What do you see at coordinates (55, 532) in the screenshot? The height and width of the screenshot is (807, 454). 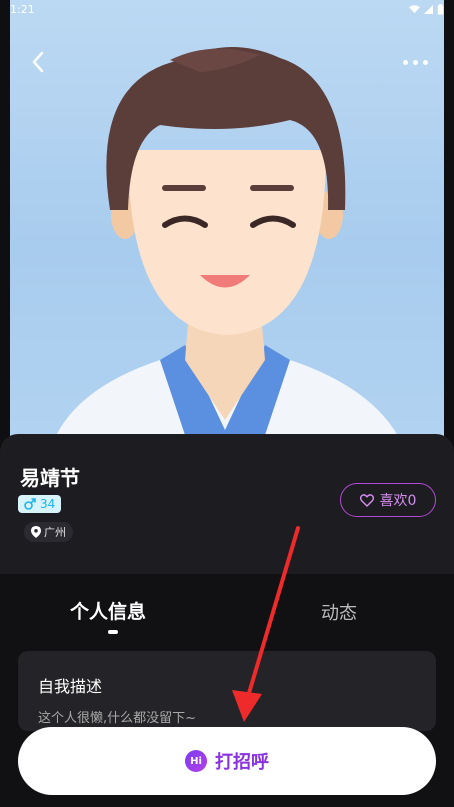 I see `location-label: 广州` at bounding box center [55, 532].